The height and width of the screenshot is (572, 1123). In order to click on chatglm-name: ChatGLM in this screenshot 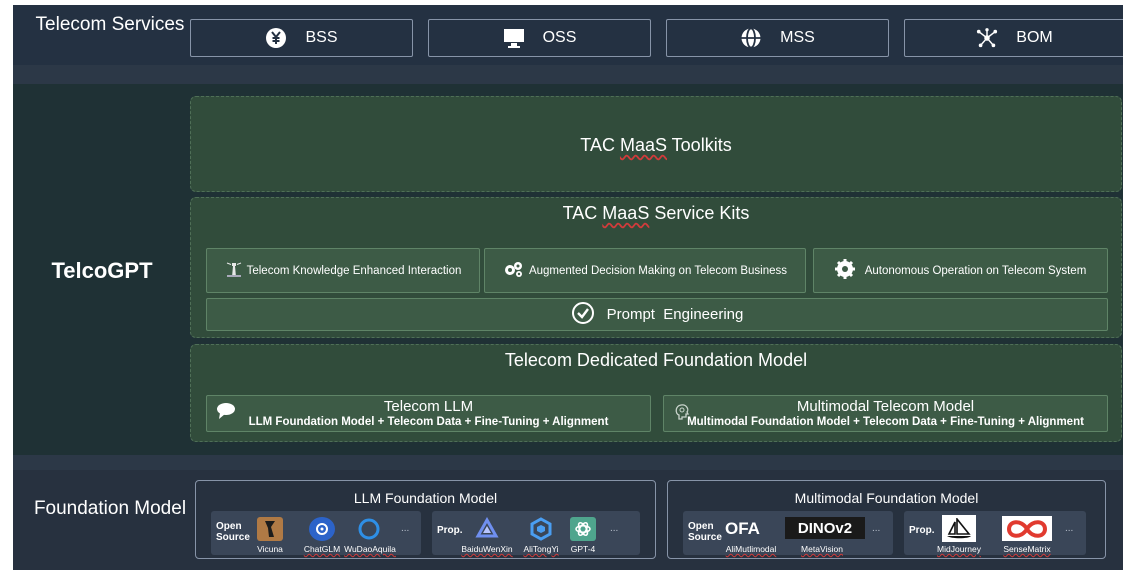, I will do `click(322, 549)`.